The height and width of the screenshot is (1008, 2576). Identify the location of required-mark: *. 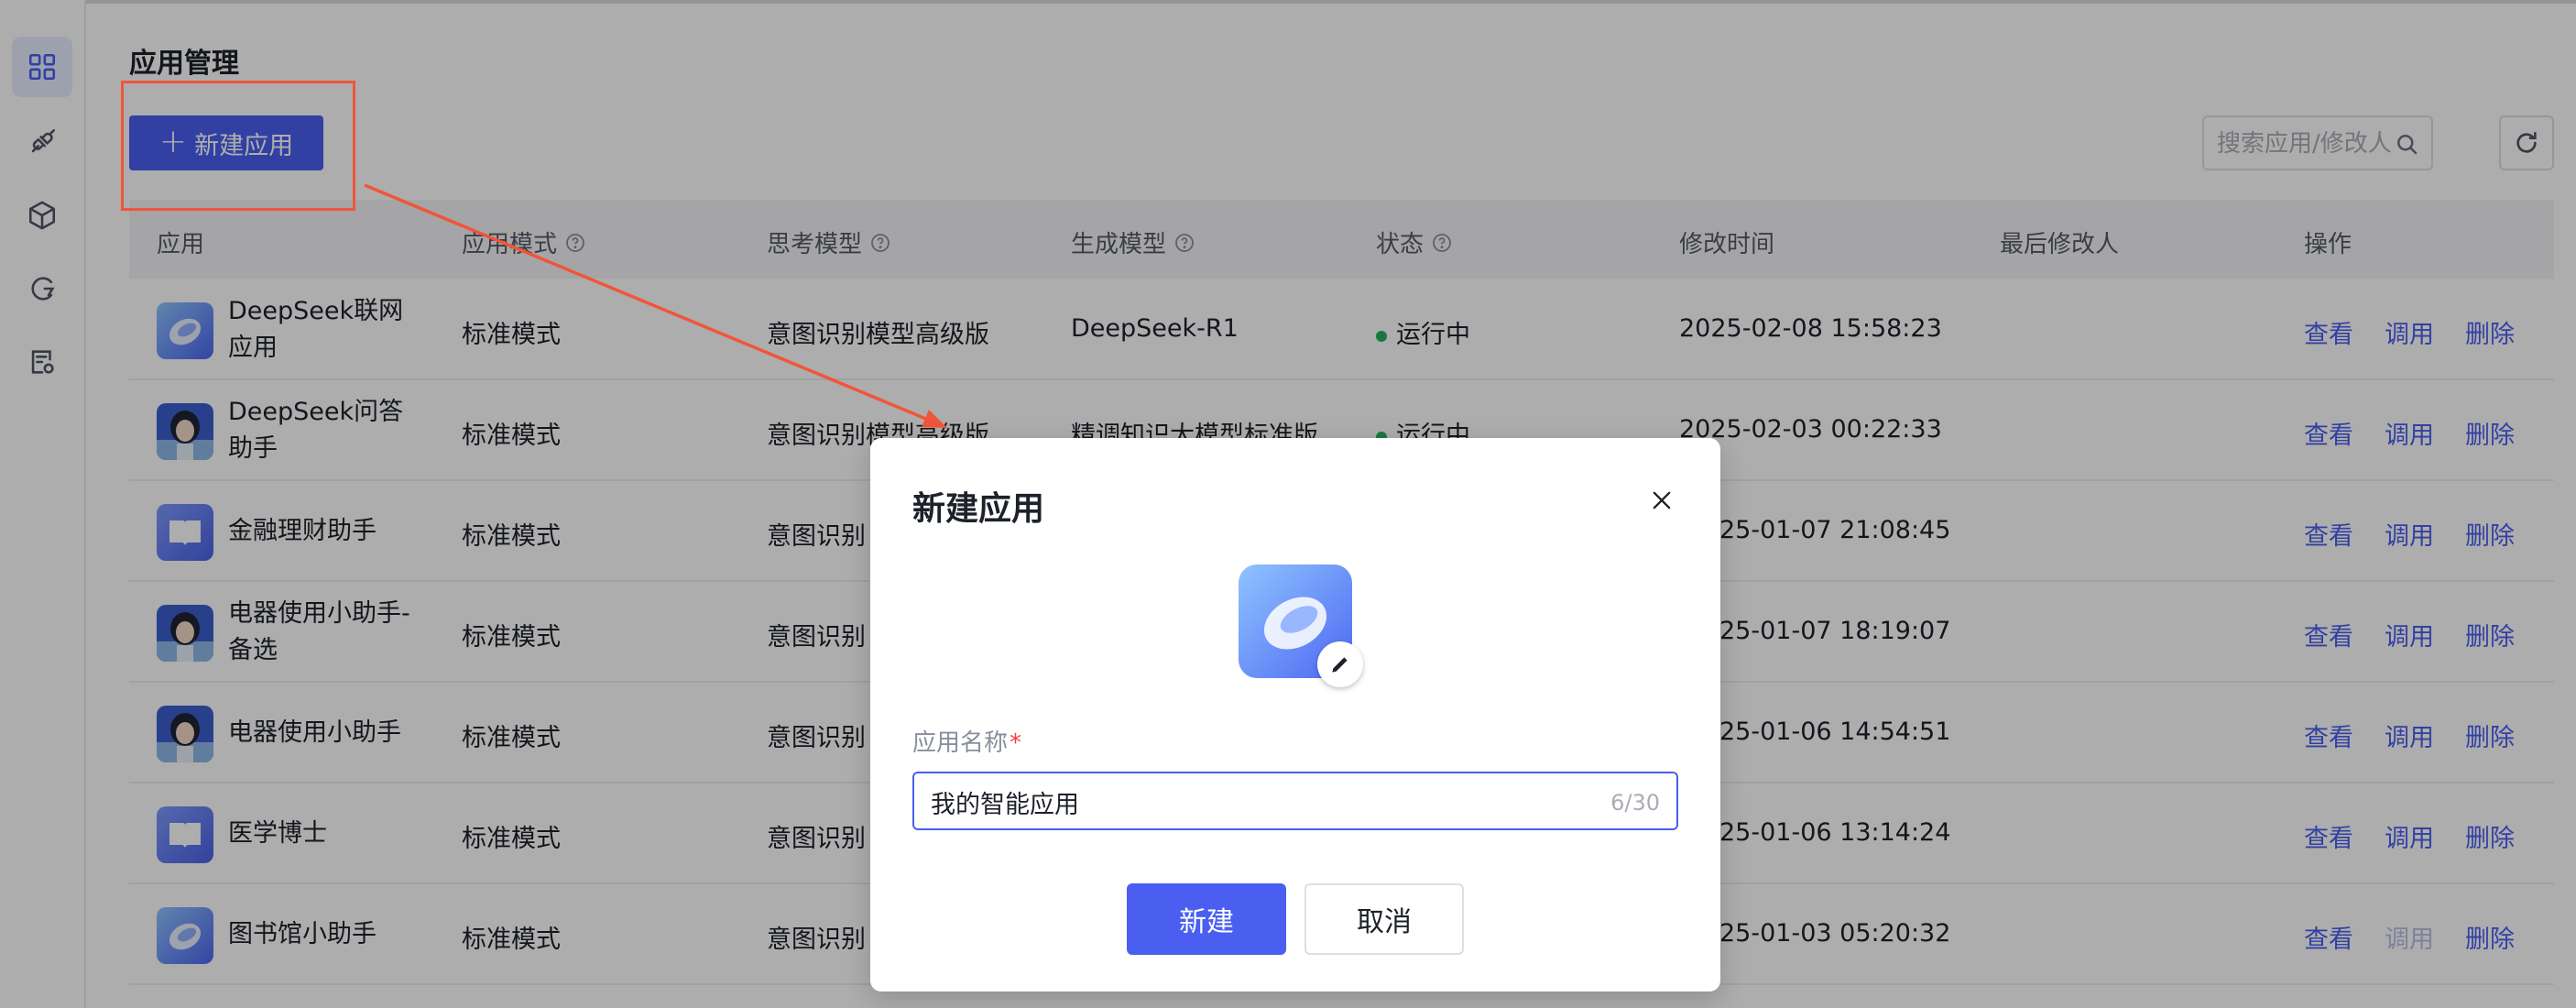
(1016, 743).